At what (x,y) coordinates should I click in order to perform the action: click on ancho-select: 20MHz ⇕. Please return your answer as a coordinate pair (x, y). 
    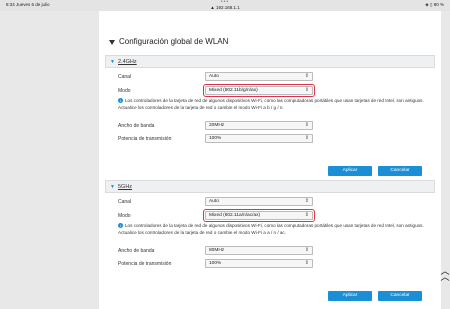
    Looking at the image, I should click on (259, 125).